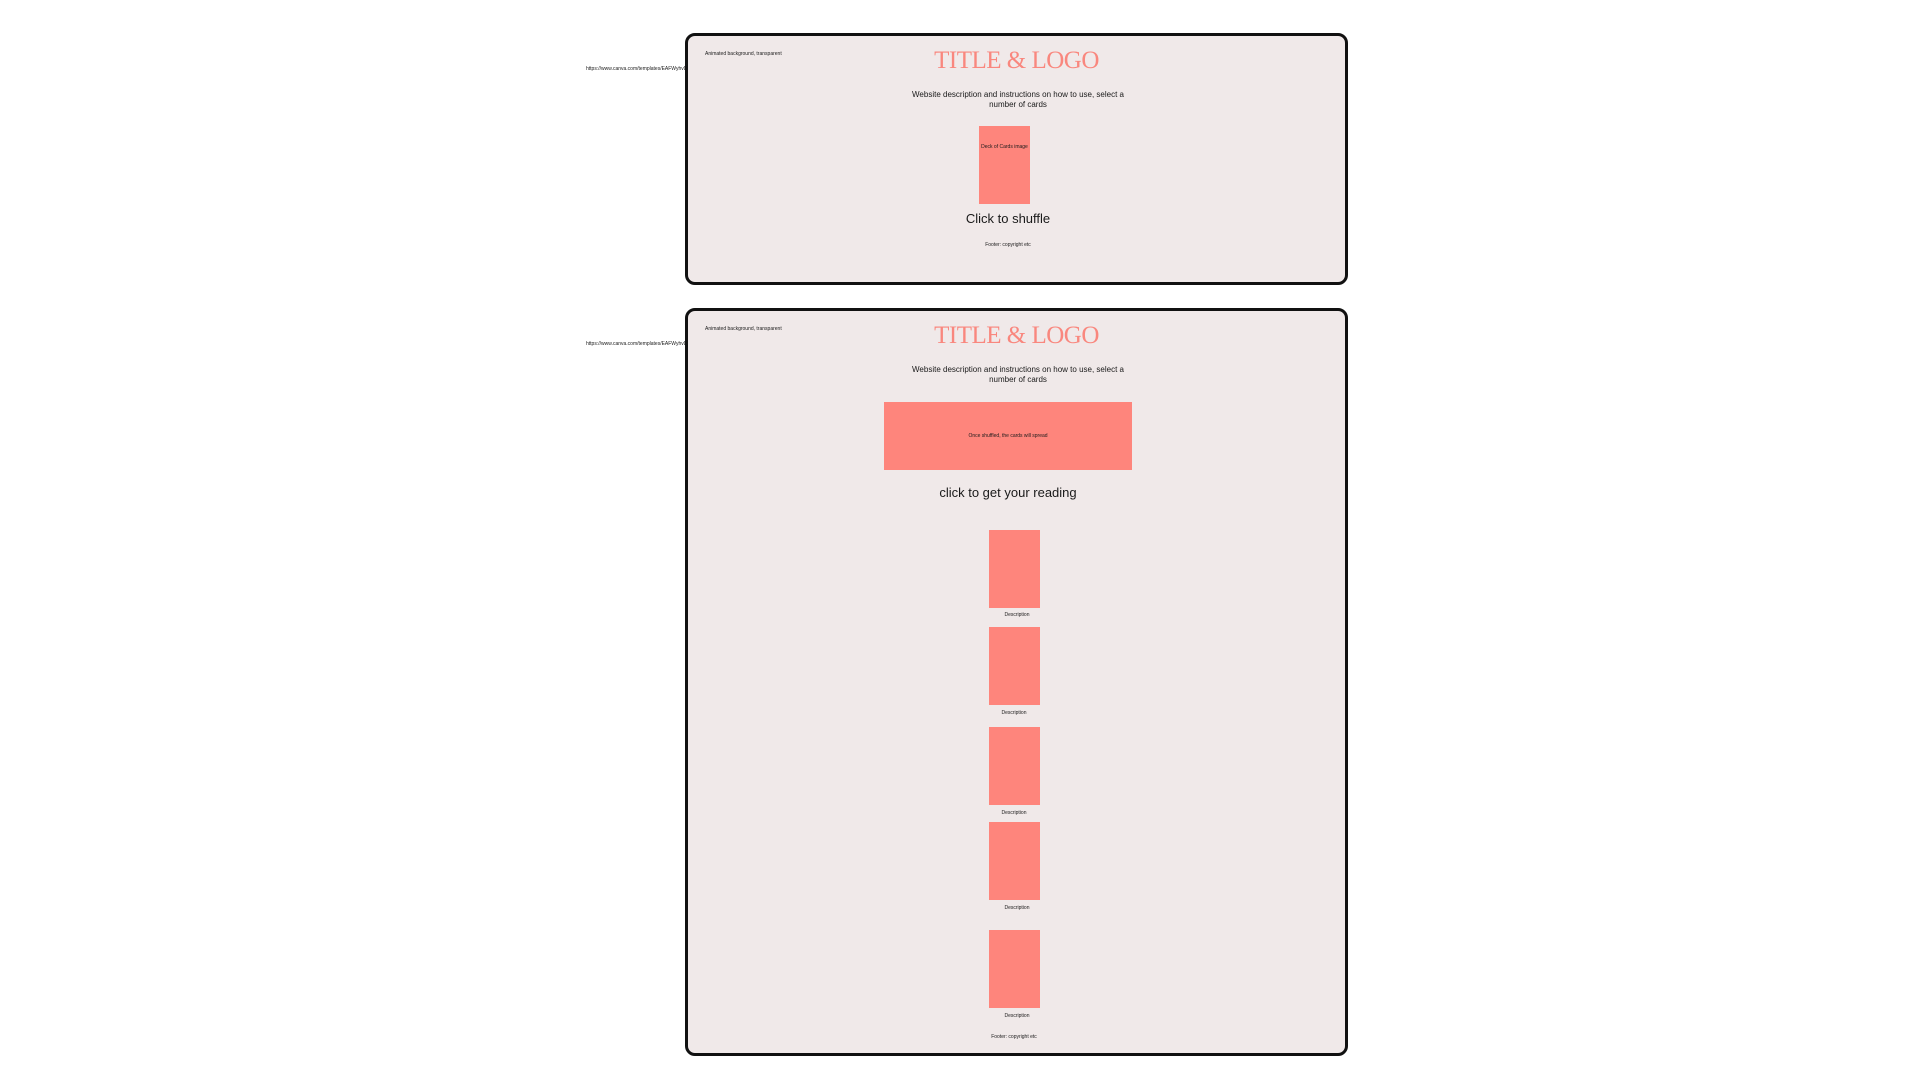 The image size is (1920, 1080). Describe the element at coordinates (1004, 147) in the screenshot. I see `deck-image-label: Deck of Cards image` at that location.